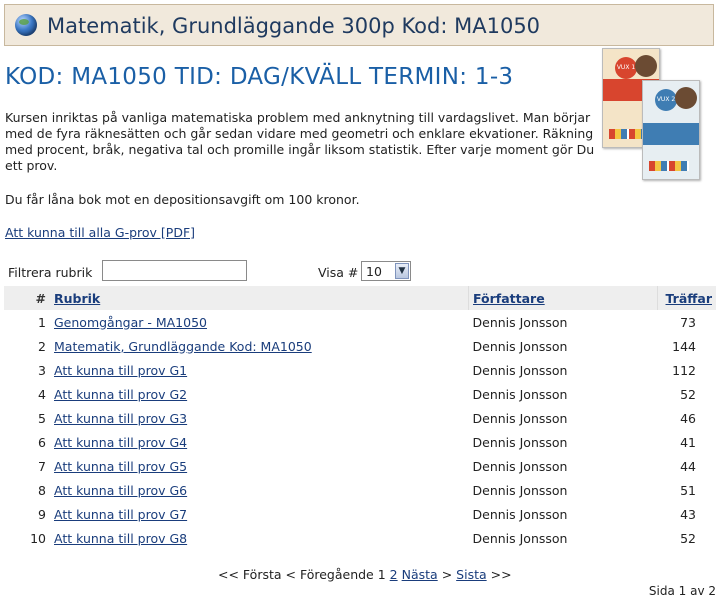 The height and width of the screenshot is (599, 720). What do you see at coordinates (42, 466) in the screenshot?
I see `row-number: 7` at bounding box center [42, 466].